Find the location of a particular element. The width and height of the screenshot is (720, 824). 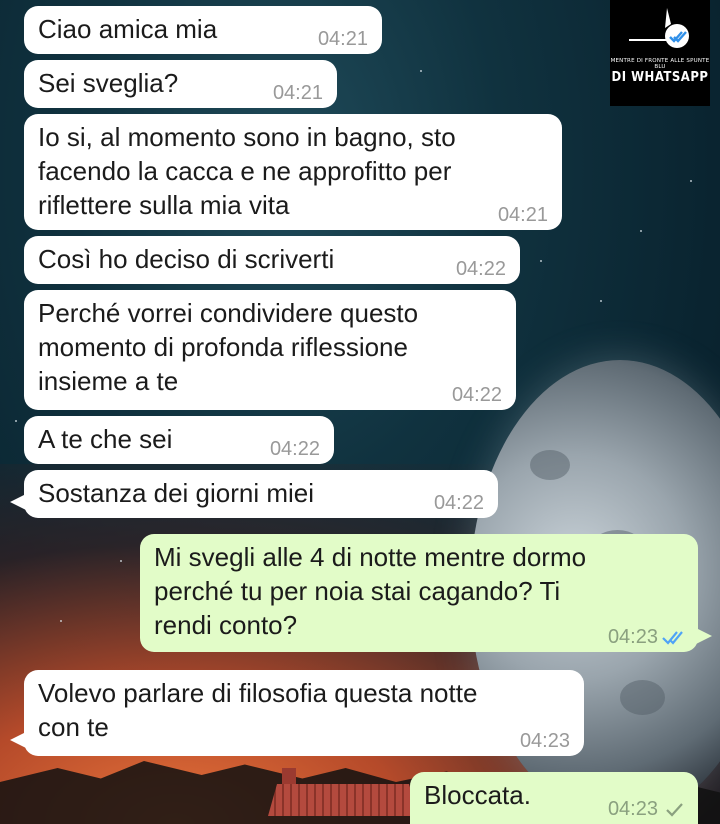

double-check-read-icon is located at coordinates (672, 638).